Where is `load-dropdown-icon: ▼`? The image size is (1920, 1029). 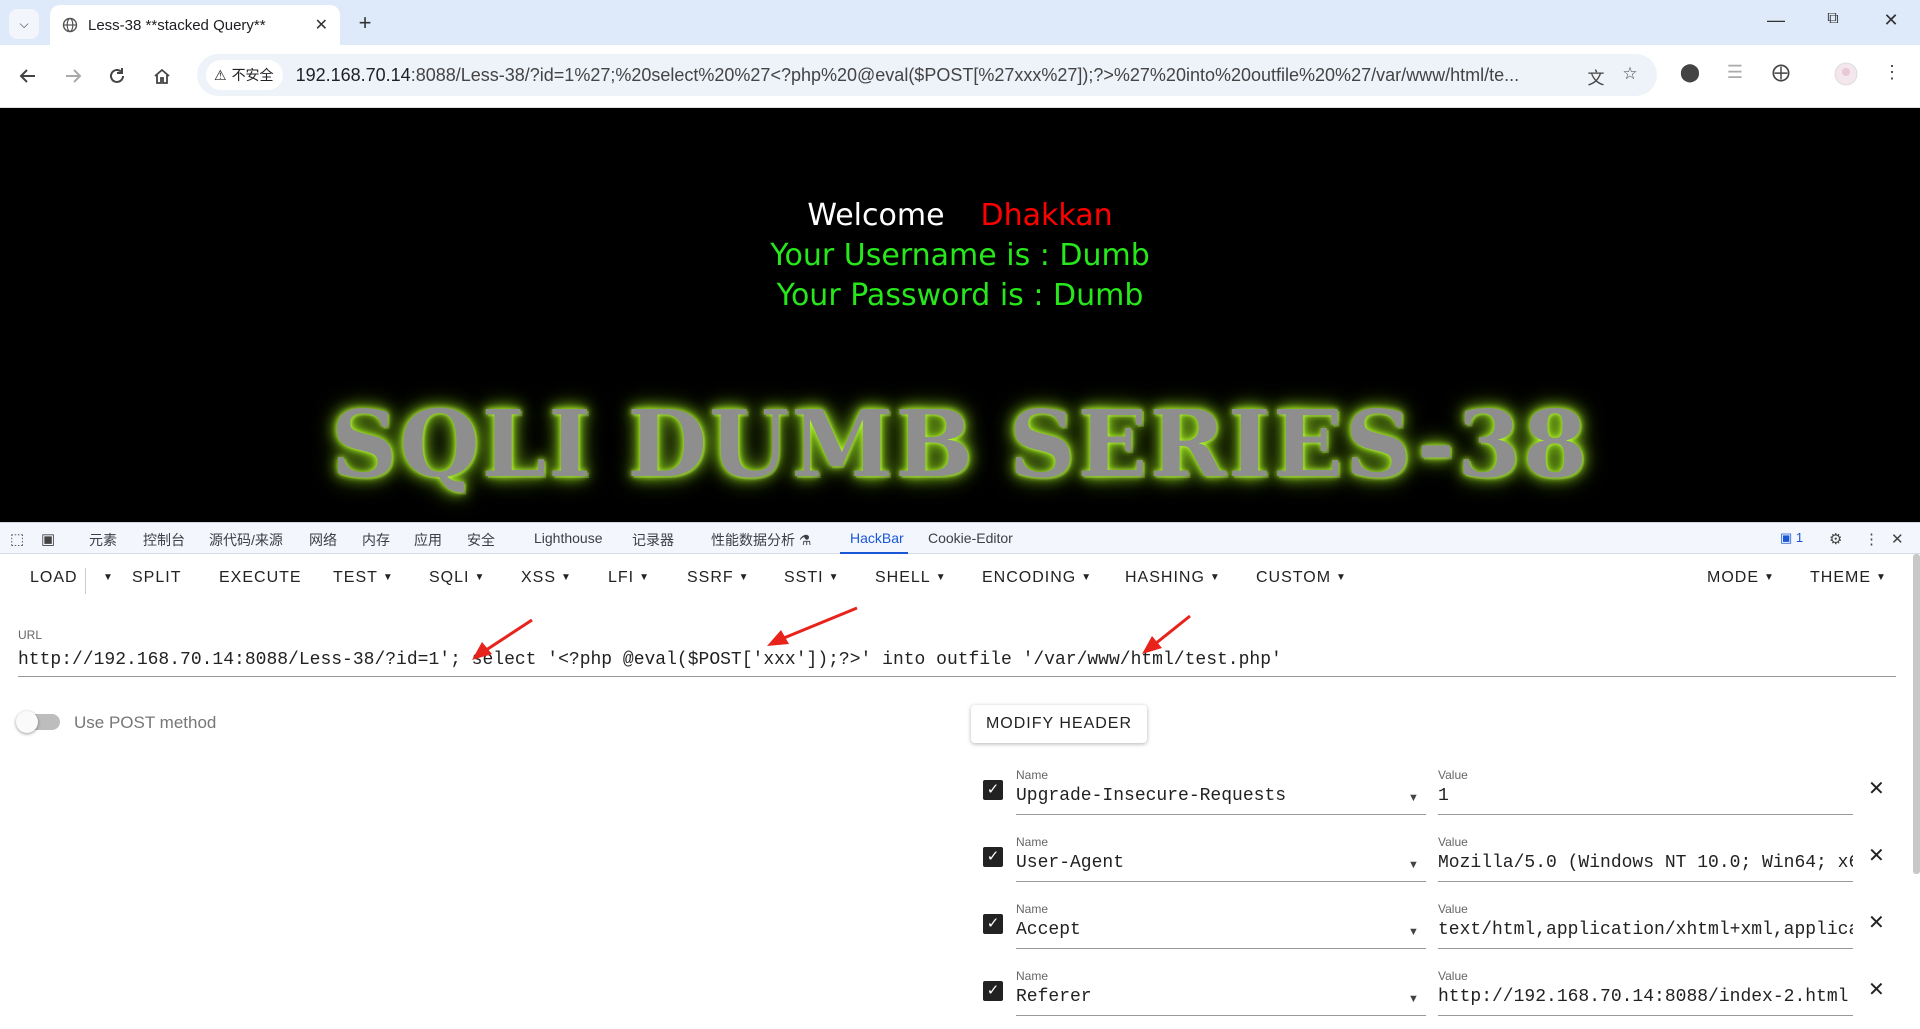 load-dropdown-icon: ▼ is located at coordinates (106, 578).